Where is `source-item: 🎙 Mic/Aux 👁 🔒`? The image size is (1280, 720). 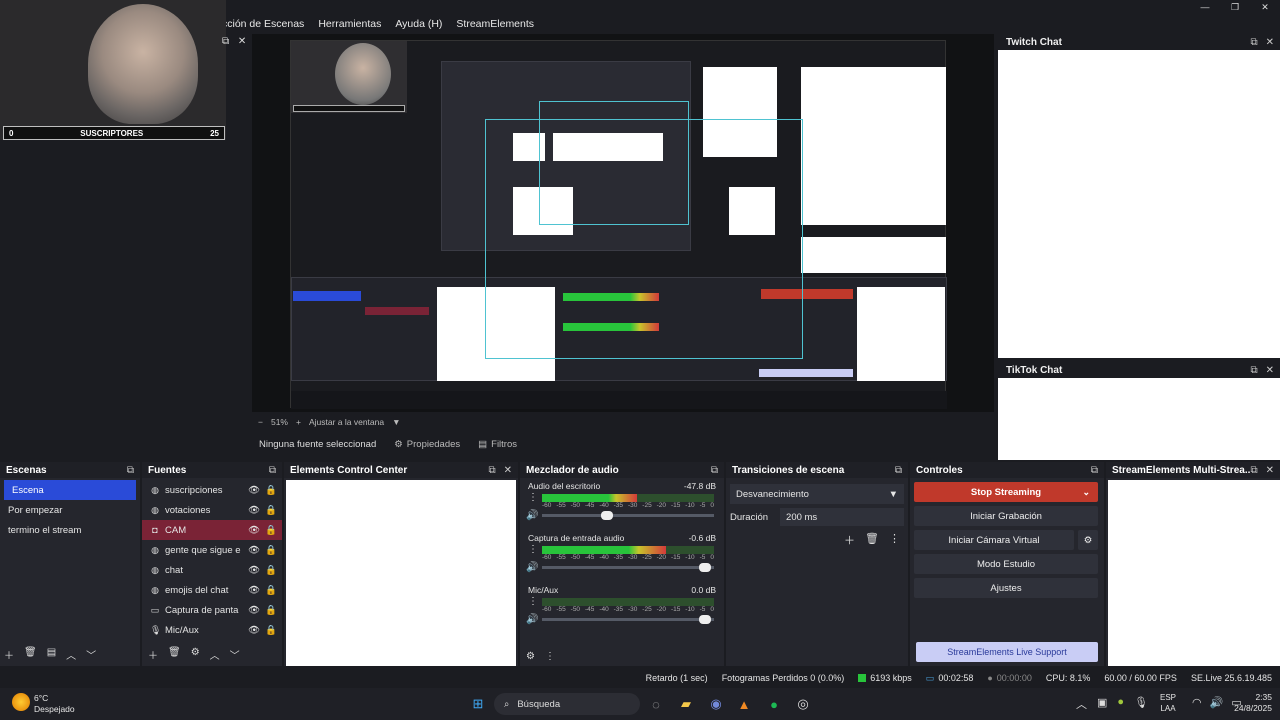
source-item: 🎙 Mic/Aux 👁 🔒 is located at coordinates (212, 630).